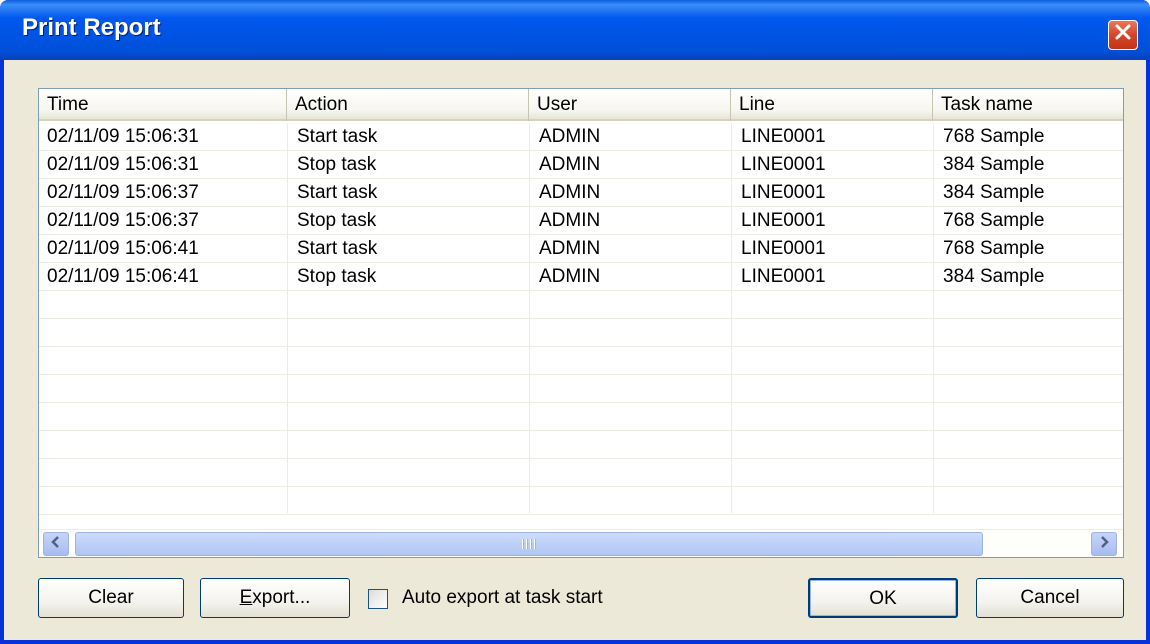 Image resolution: width=1150 pixels, height=644 pixels. Describe the element at coordinates (630, 105) in the screenshot. I see `column-header-user: User` at that location.